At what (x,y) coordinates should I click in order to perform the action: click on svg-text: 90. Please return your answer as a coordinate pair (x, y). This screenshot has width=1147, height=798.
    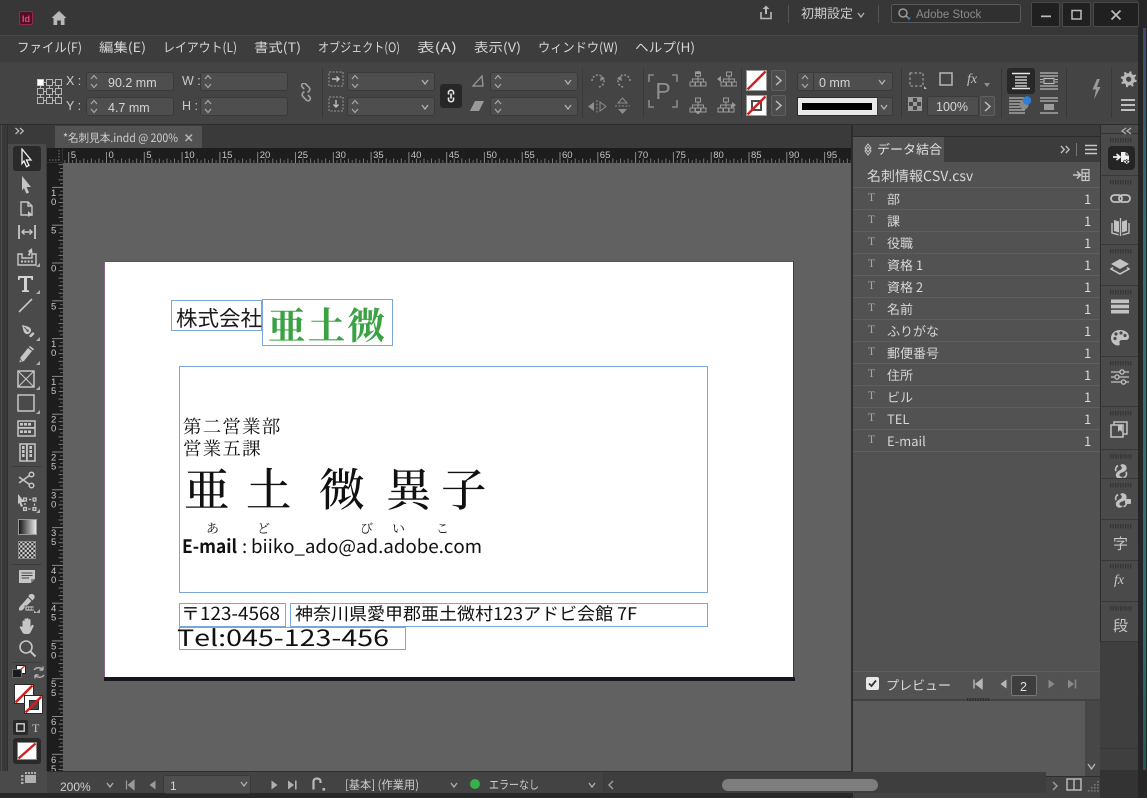
    Looking at the image, I should click on (794, 155).